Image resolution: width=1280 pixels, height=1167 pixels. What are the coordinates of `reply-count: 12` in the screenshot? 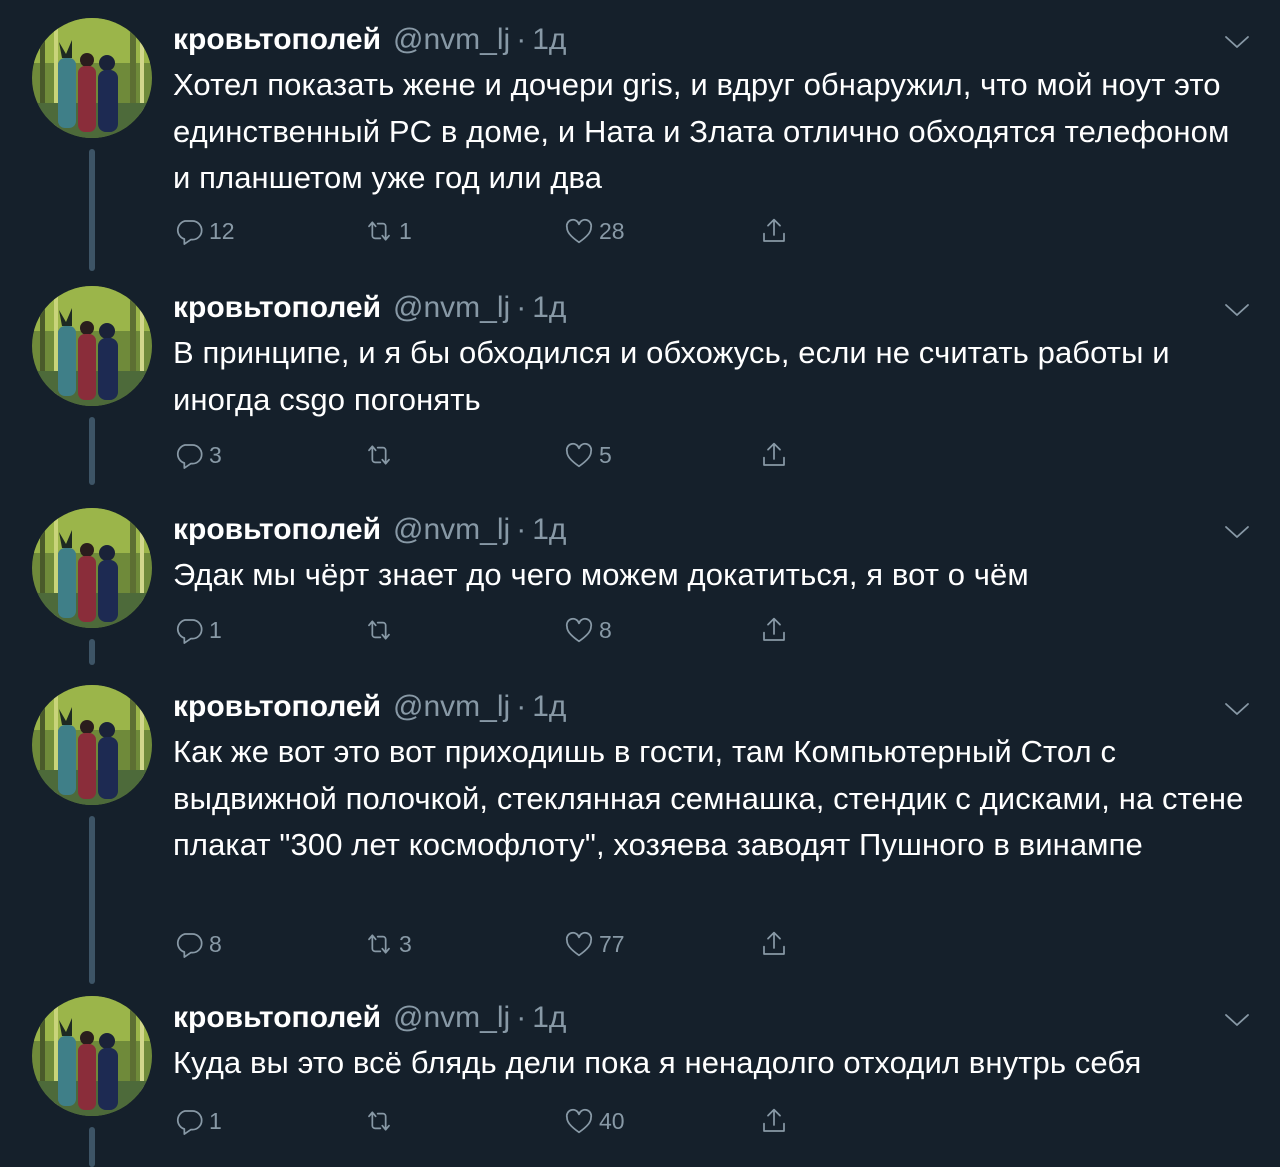 It's located at (222, 230).